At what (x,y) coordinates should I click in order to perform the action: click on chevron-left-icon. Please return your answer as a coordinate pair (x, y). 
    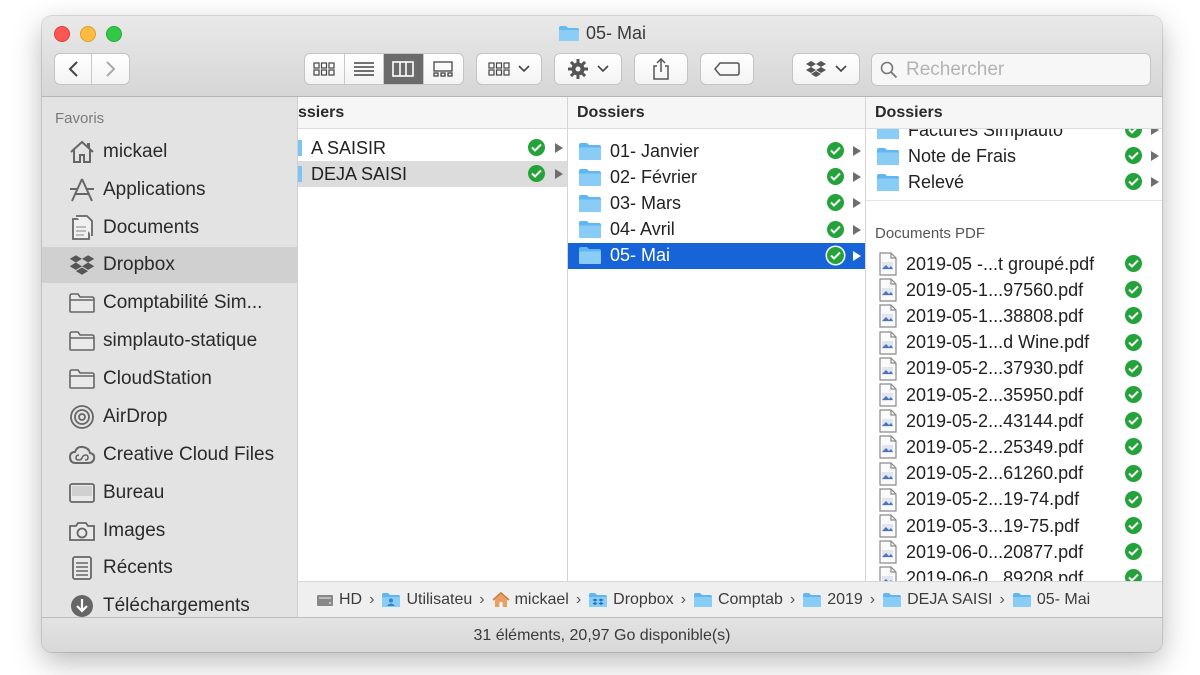
    Looking at the image, I should click on (73, 69).